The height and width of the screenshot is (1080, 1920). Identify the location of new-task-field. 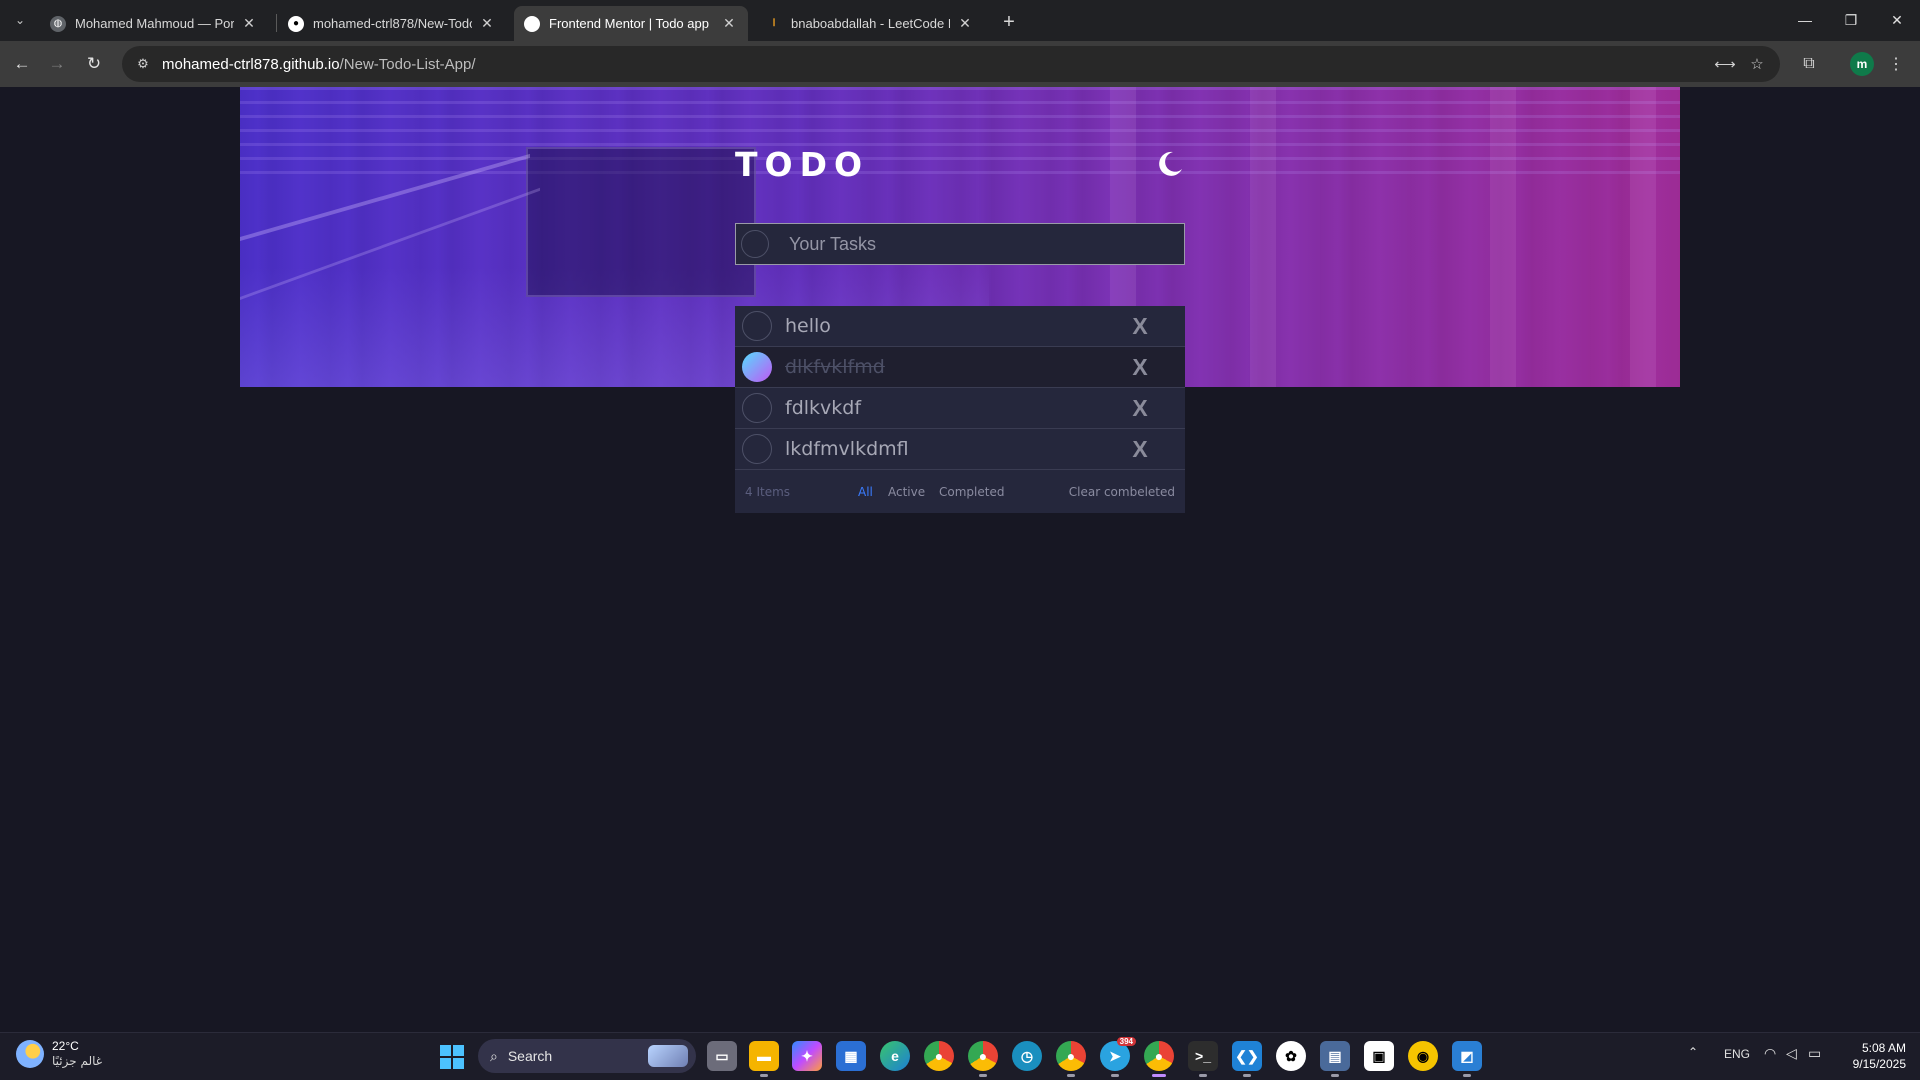
(960, 244).